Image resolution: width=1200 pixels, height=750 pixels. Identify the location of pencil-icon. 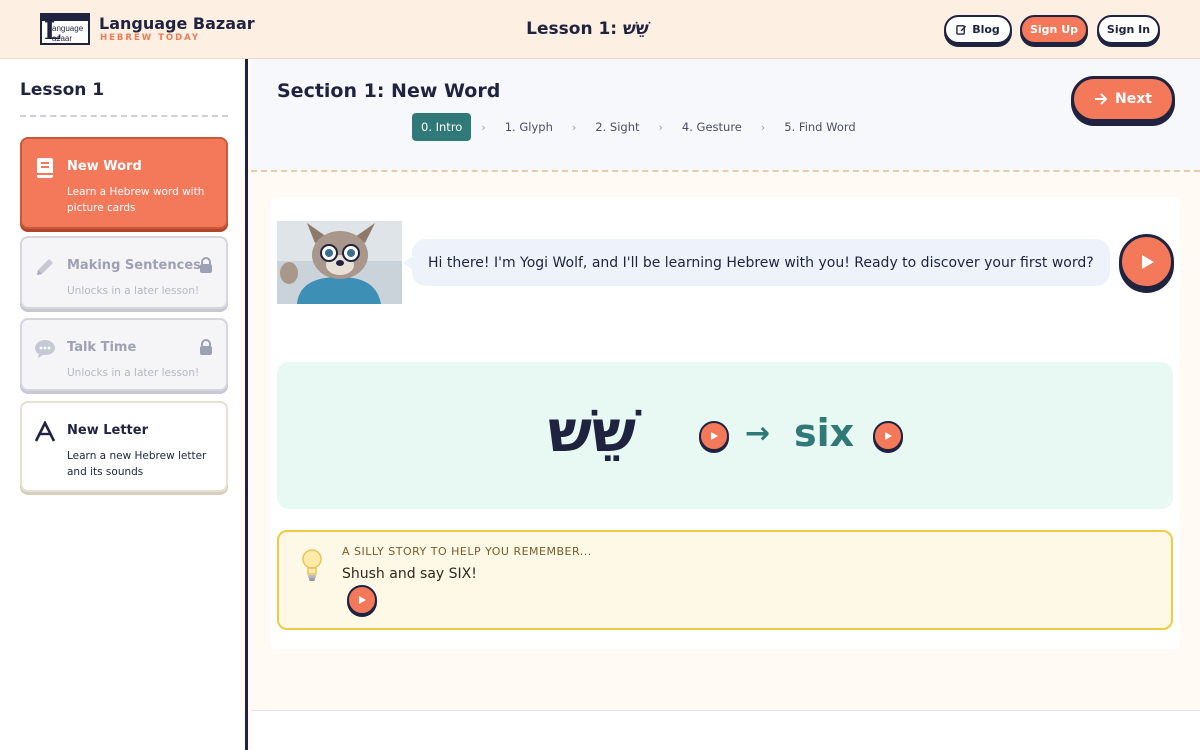
(45, 267).